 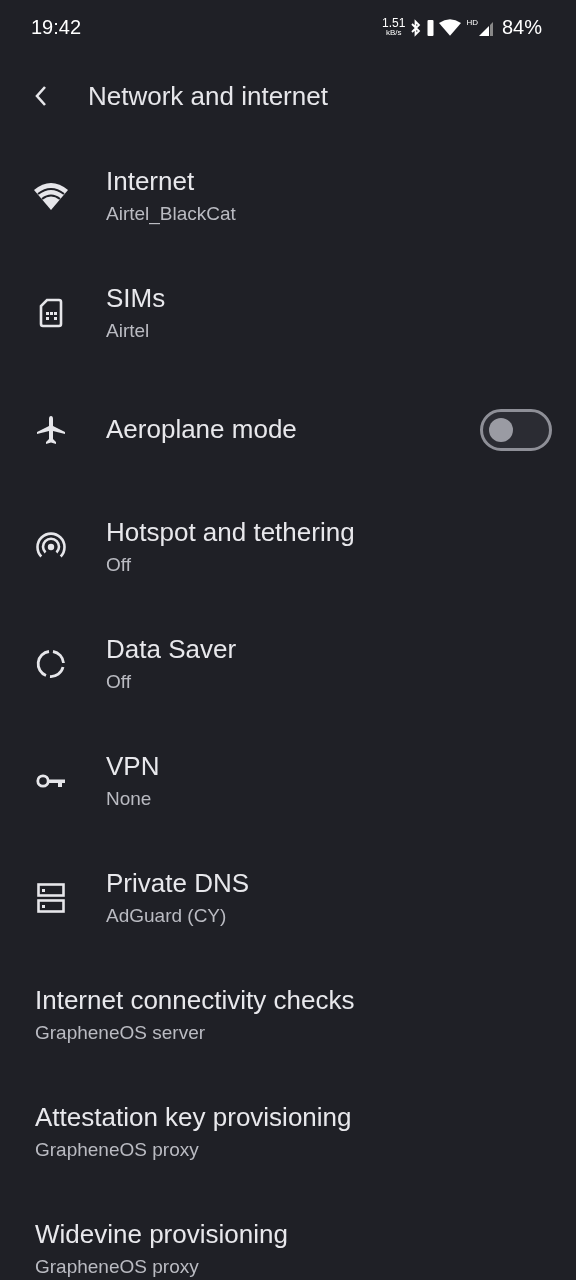 What do you see at coordinates (431, 27) in the screenshot?
I see `vibrate-icon` at bounding box center [431, 27].